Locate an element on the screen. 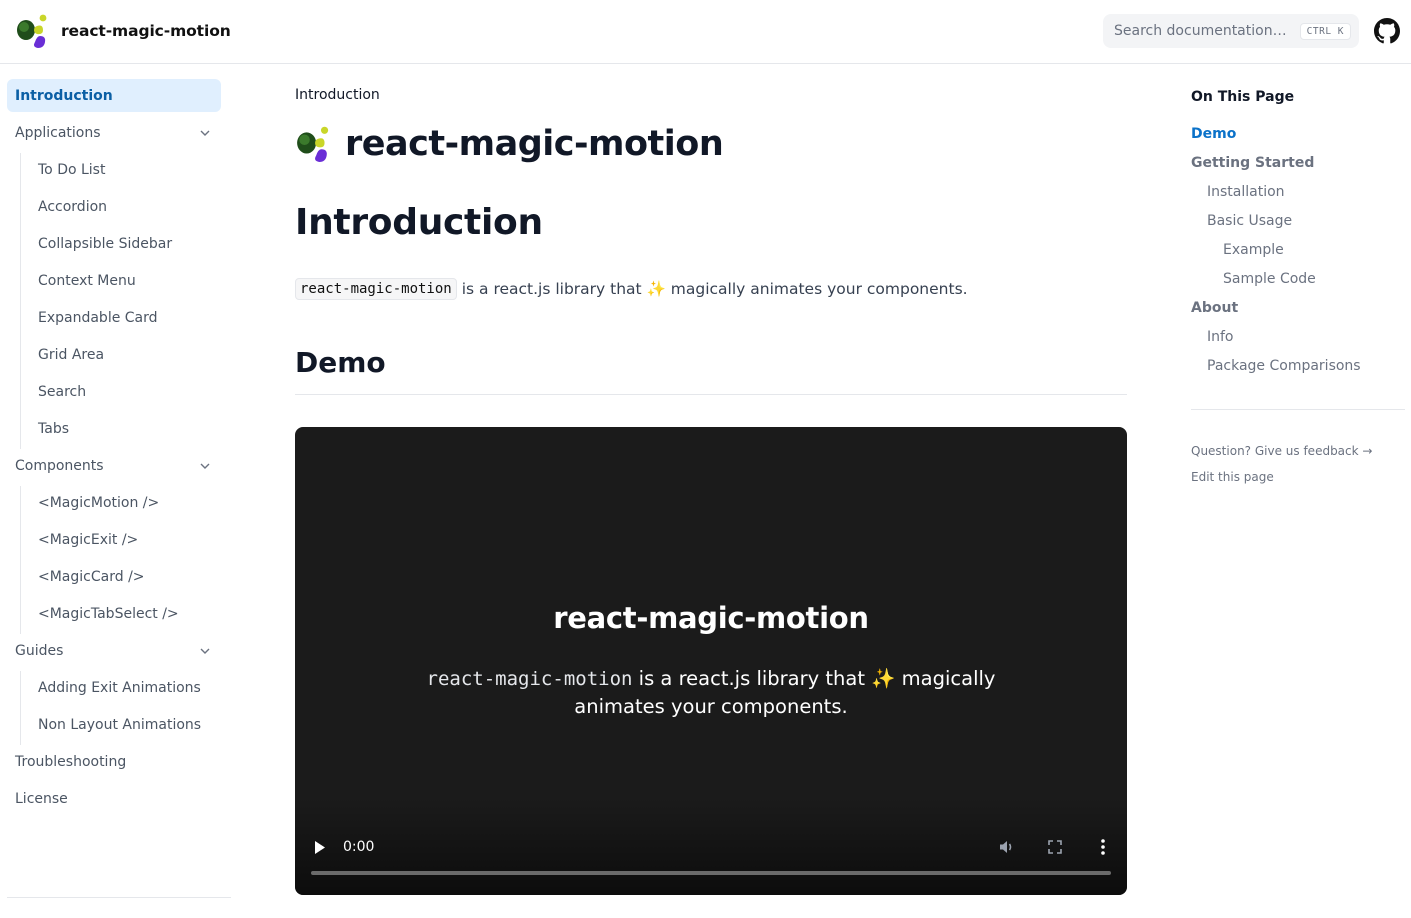 Image resolution: width=1411 pixels, height=918 pixels. page-title-text: react-magic-motion is located at coordinates (534, 144).